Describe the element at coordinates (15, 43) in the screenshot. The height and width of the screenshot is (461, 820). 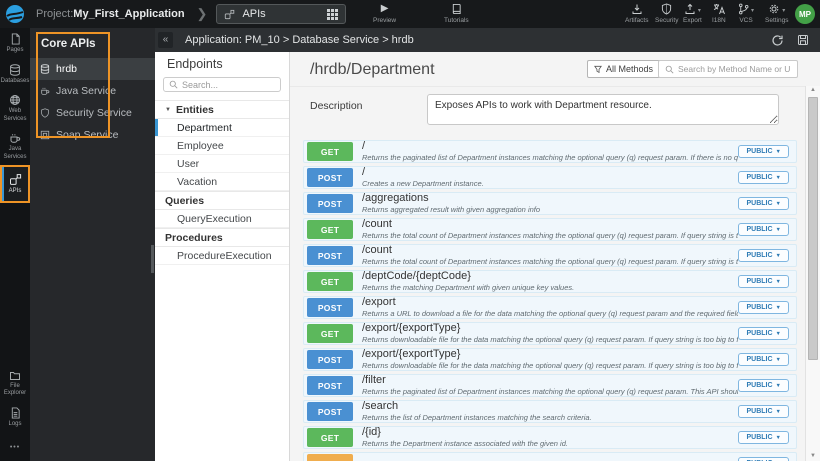
I see `sidebar-item-pages: Pages` at that location.